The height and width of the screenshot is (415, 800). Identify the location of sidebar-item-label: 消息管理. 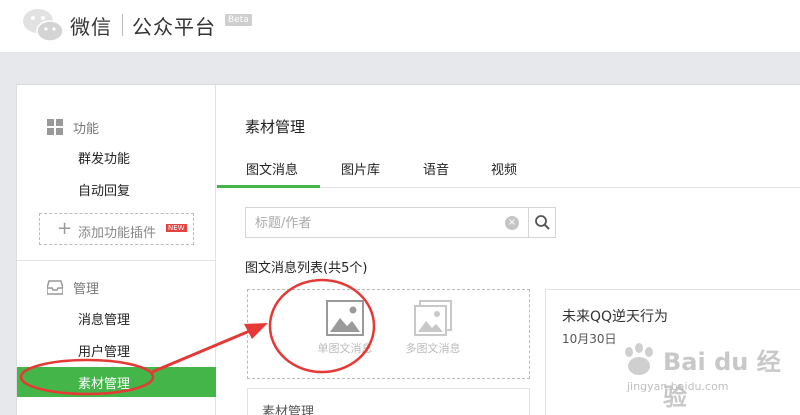
(104, 320).